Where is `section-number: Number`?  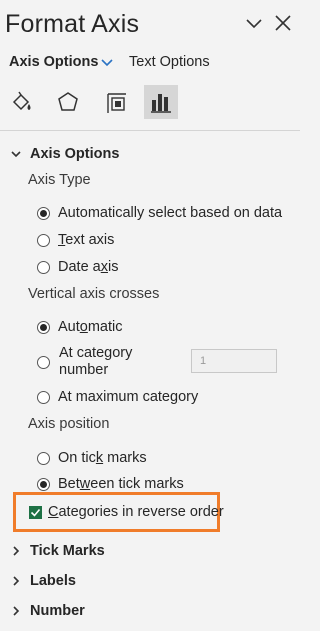
section-number: Number is located at coordinates (47, 611).